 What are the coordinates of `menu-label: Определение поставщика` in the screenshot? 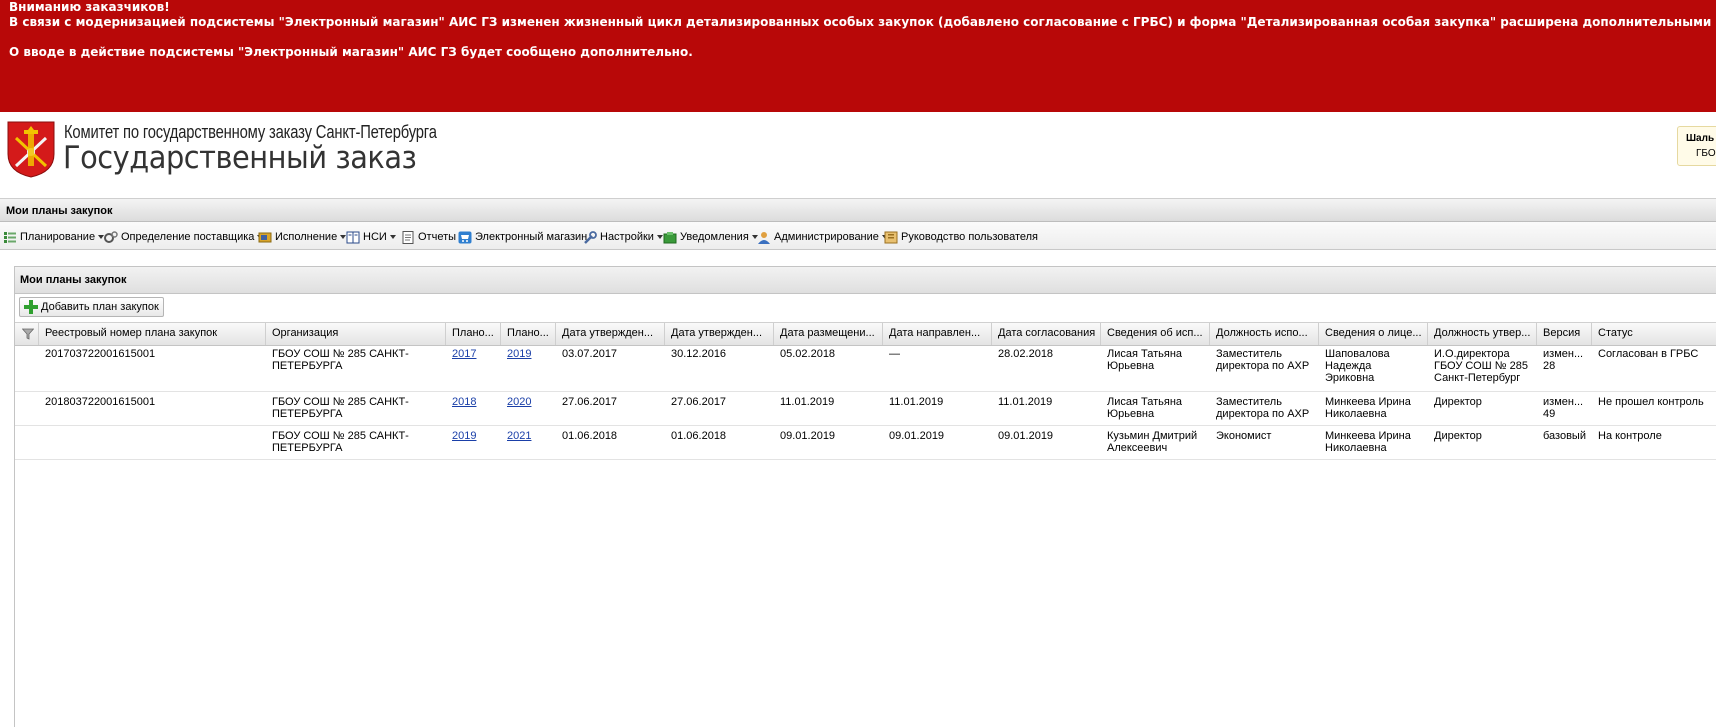 It's located at (188, 237).